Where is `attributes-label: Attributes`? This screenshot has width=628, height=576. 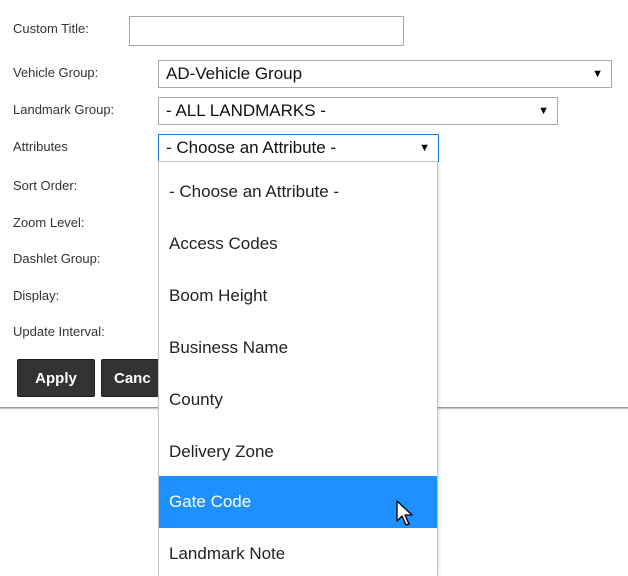 attributes-label: Attributes is located at coordinates (40, 146).